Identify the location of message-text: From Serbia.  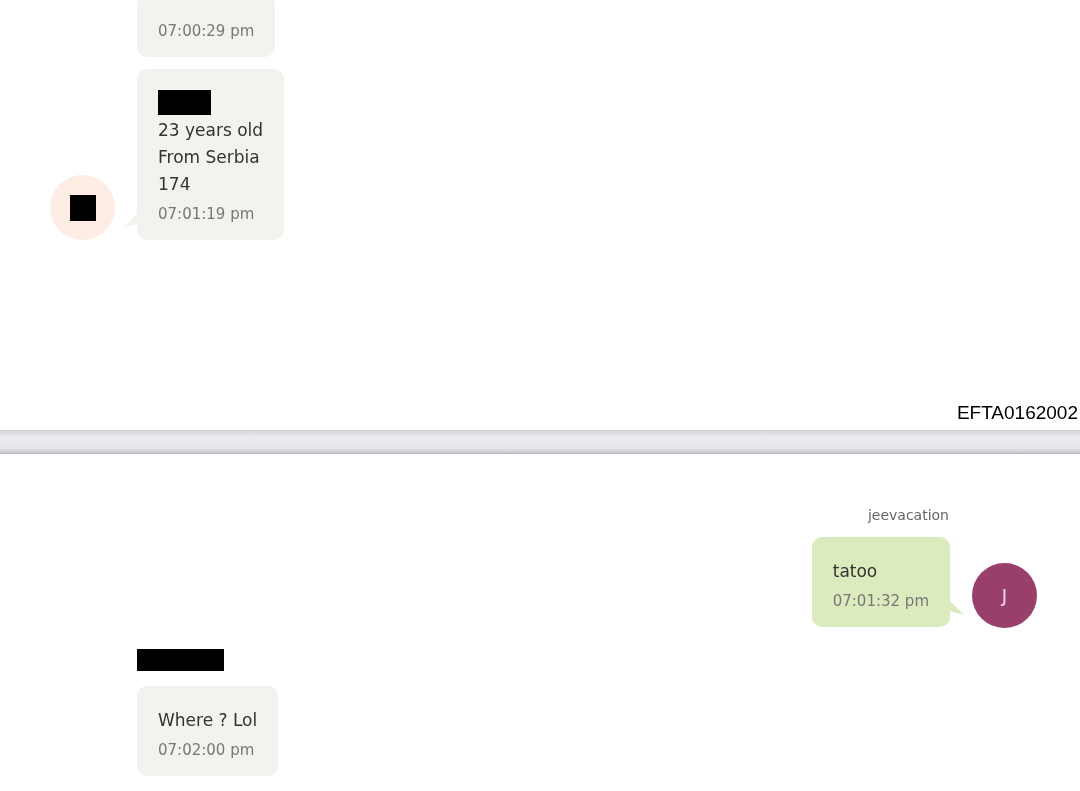
(209, 157).